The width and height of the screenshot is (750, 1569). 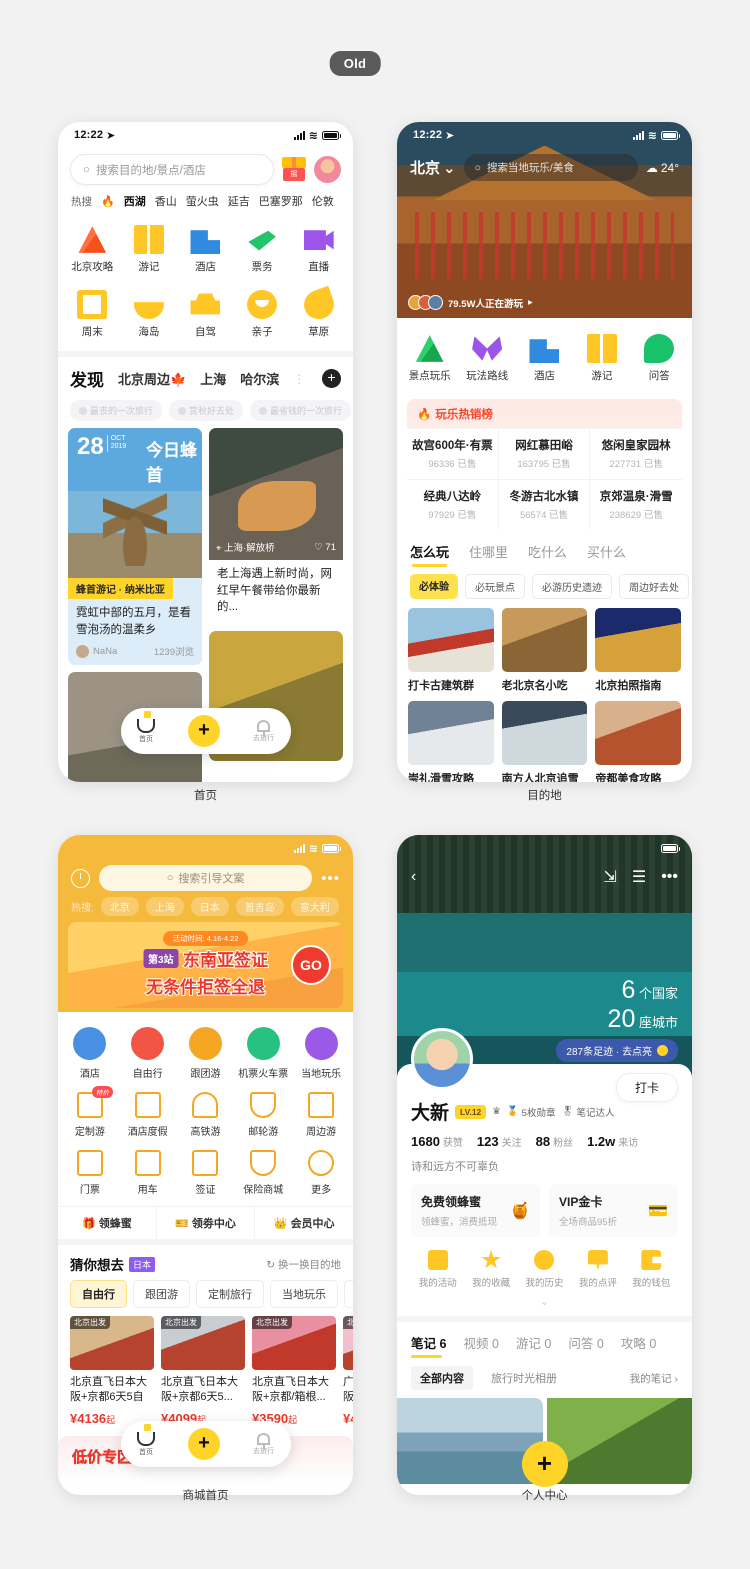 I want to click on subtab-all: 全部内容, so click(x=442, y=1378).